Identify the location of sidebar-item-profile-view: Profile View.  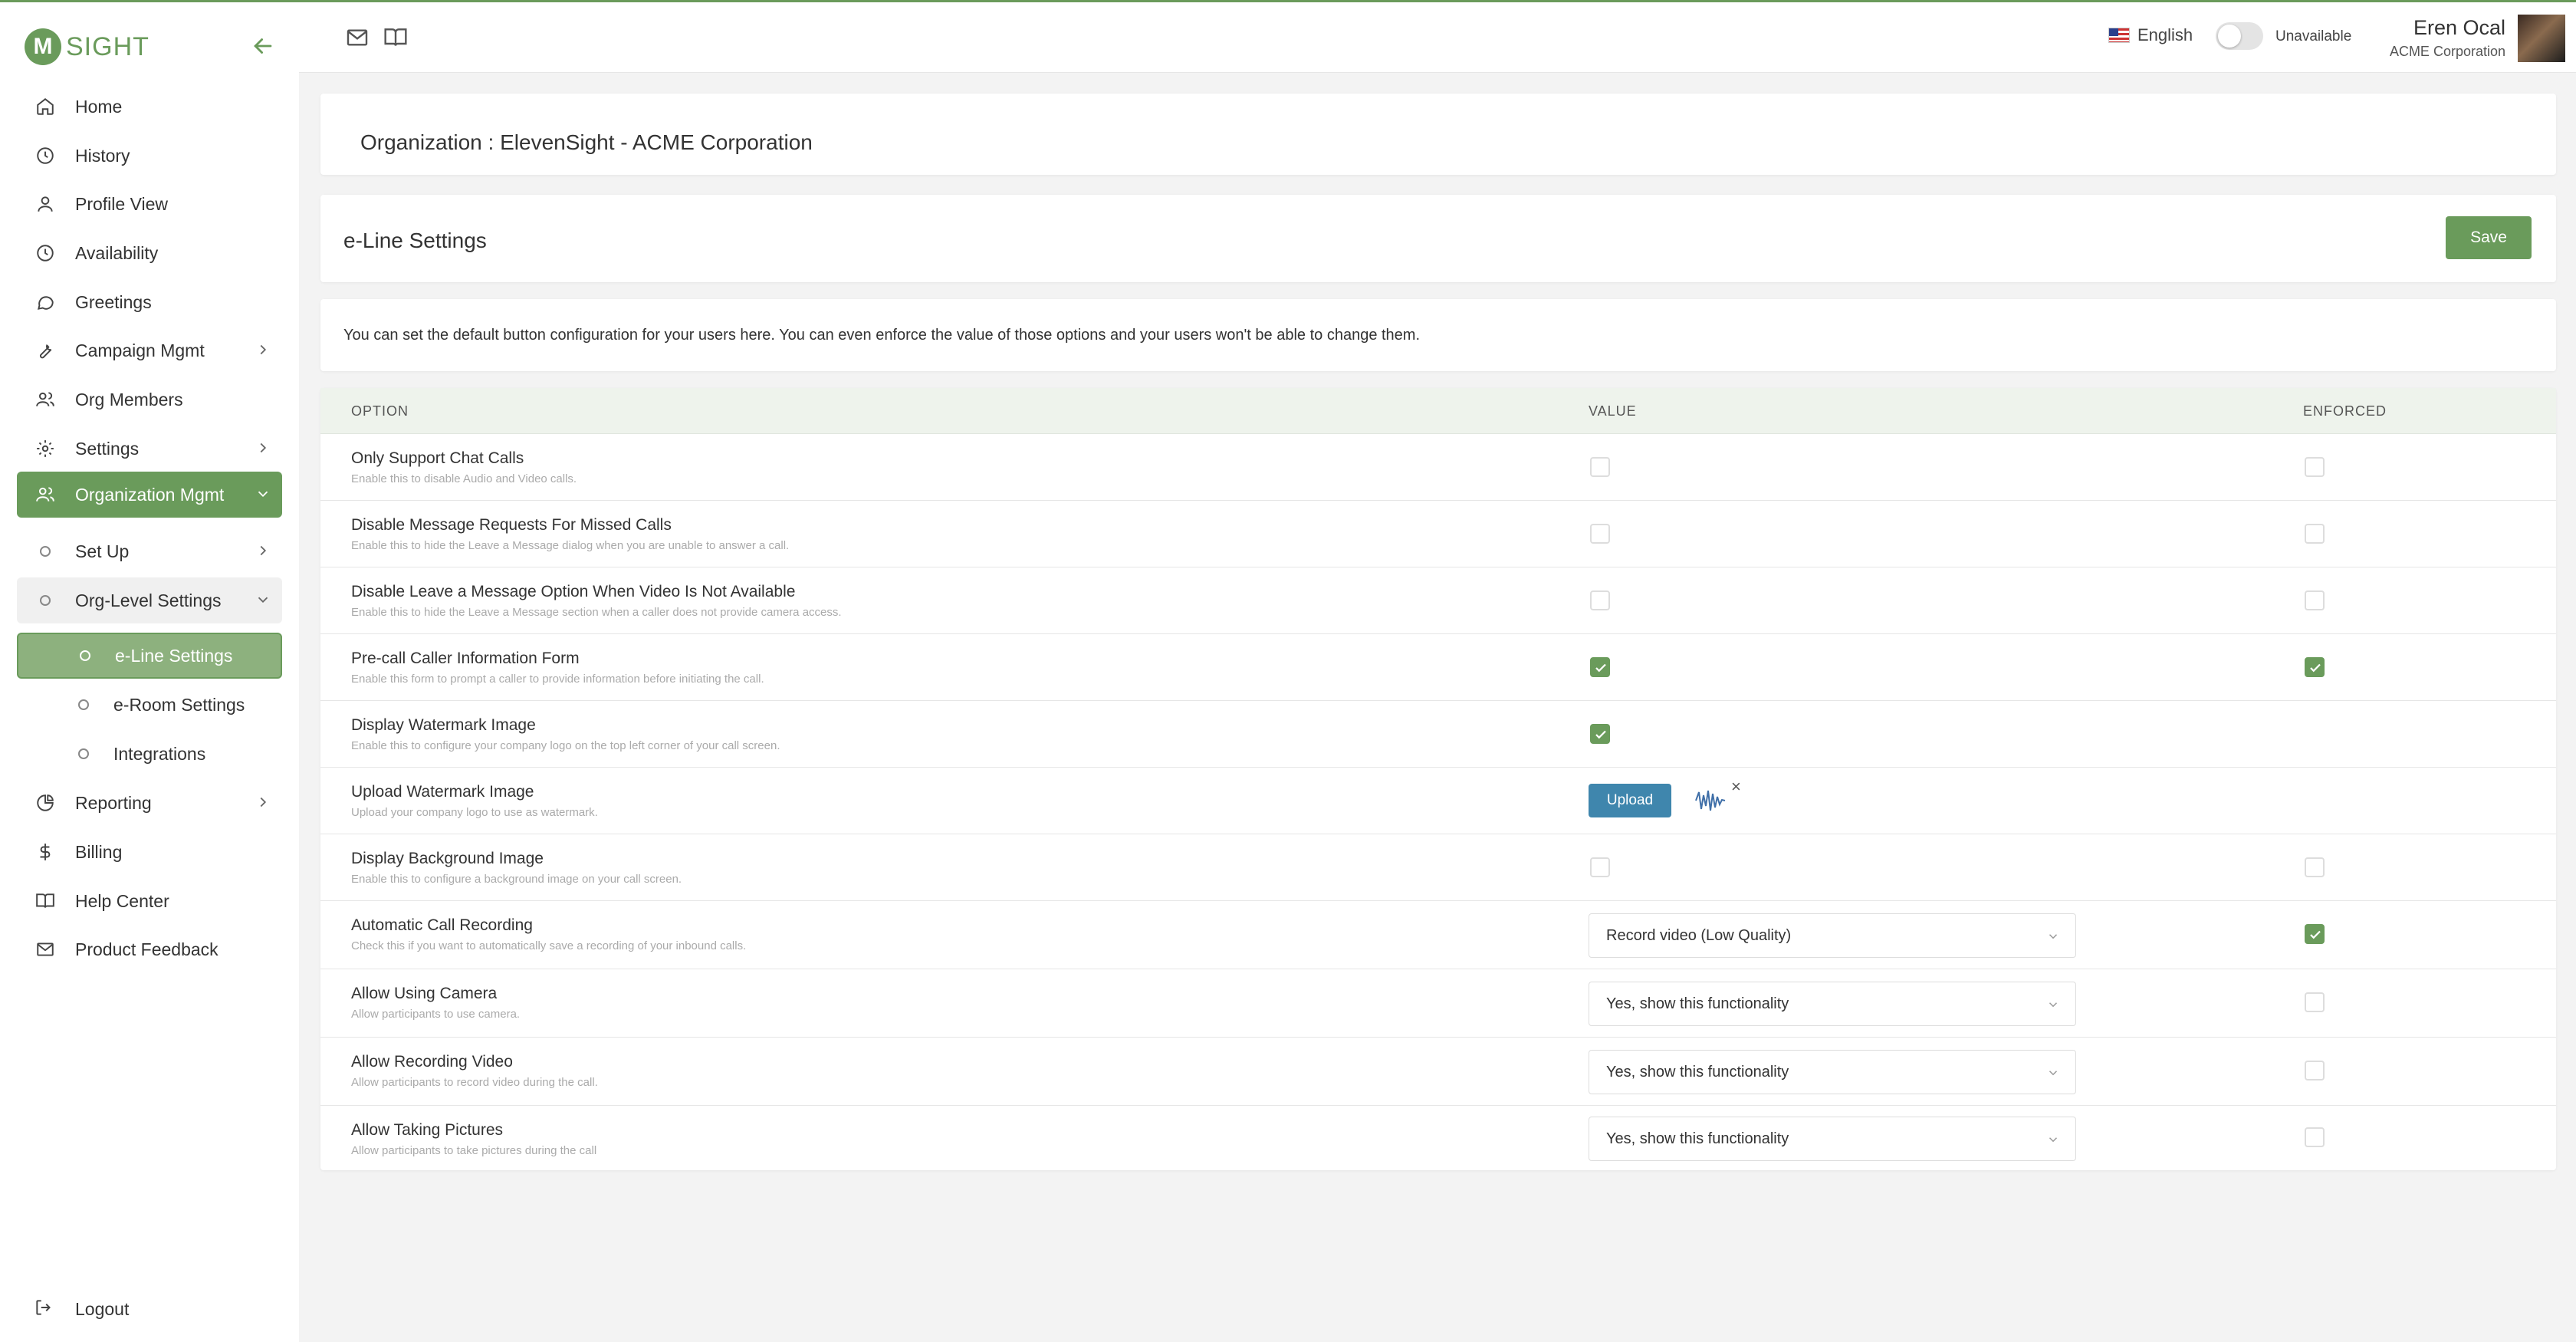
(149, 204).